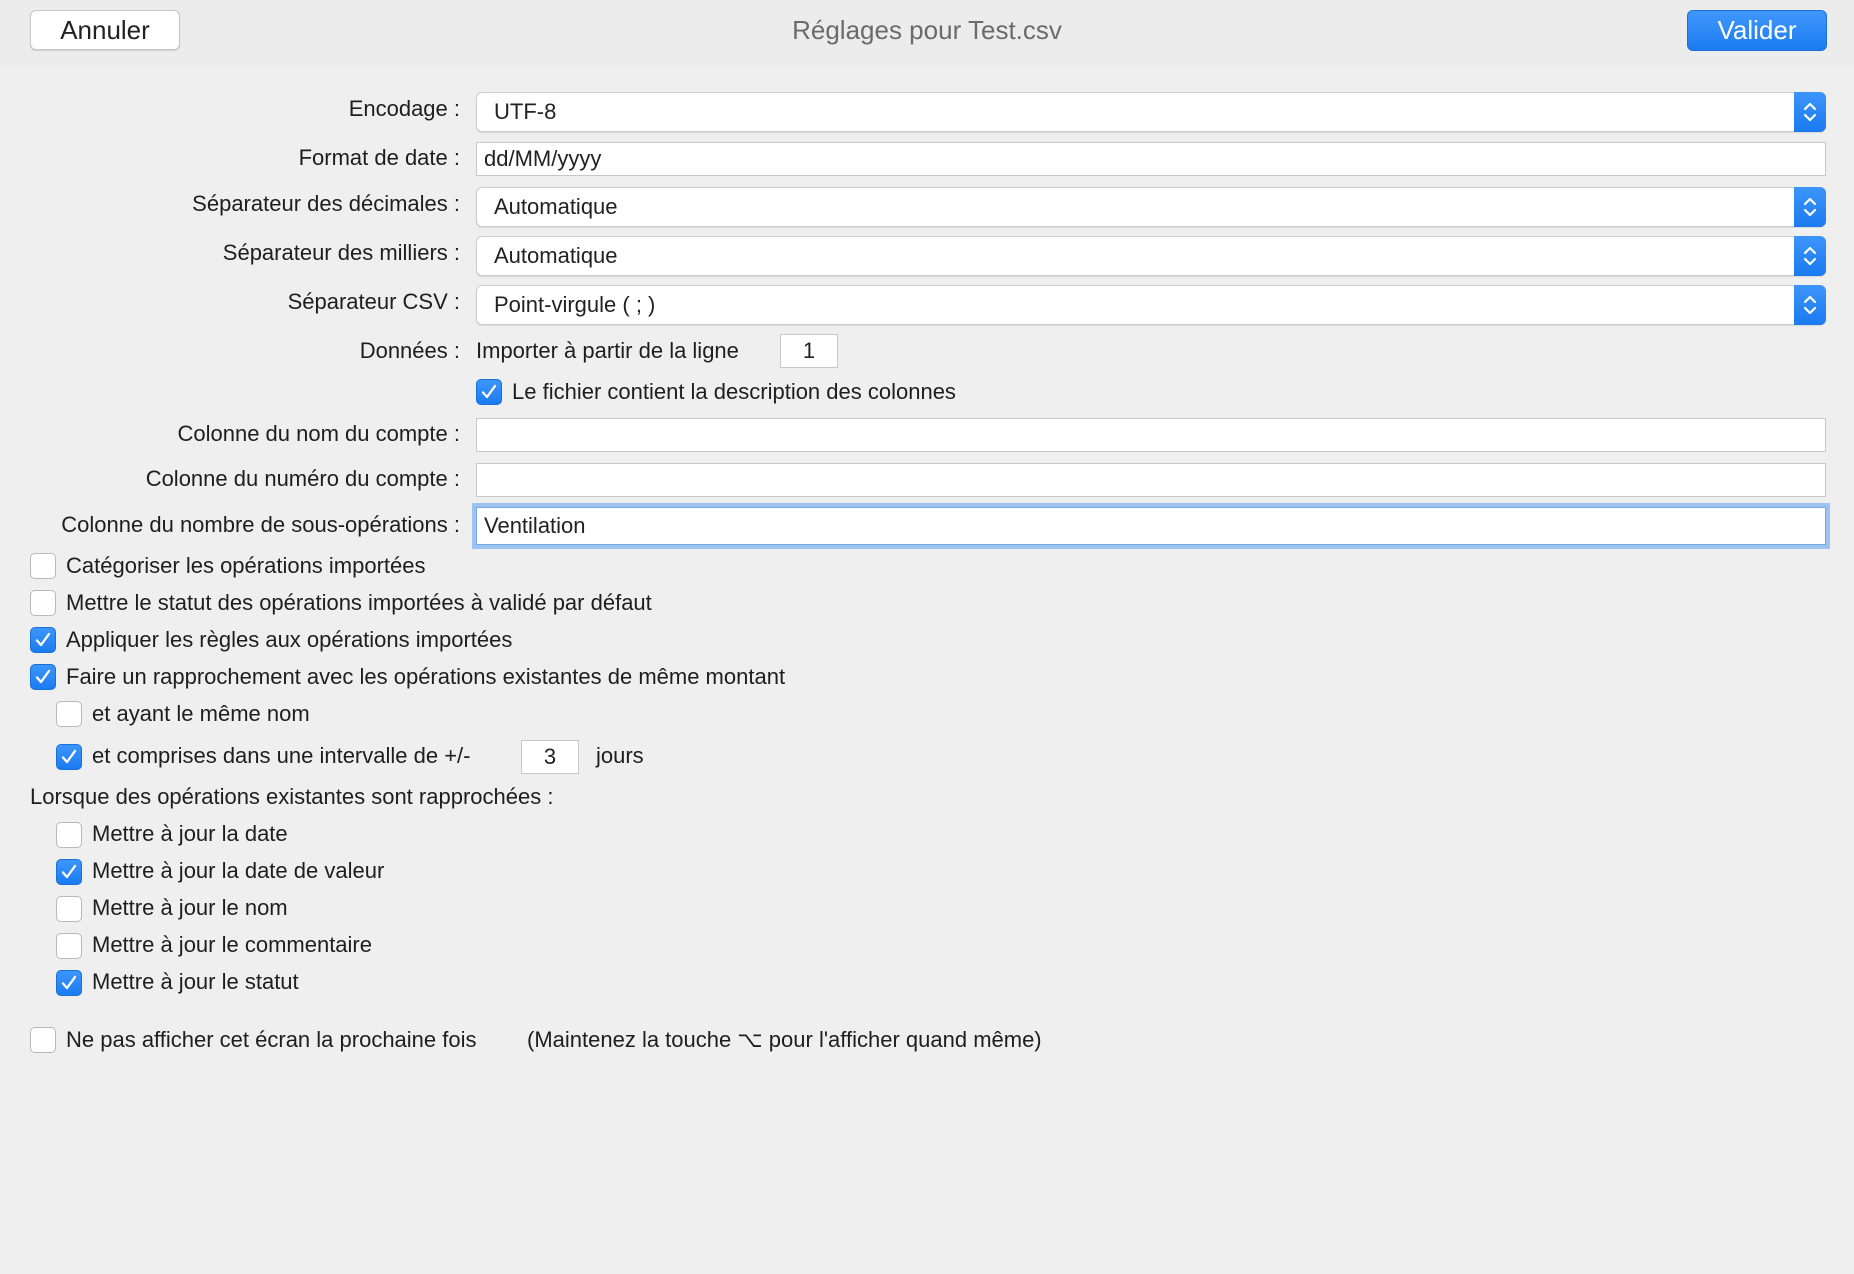 The height and width of the screenshot is (1274, 1854). Describe the element at coordinates (1151, 207) in the screenshot. I see `decimal-separator-select: Automatique` at that location.